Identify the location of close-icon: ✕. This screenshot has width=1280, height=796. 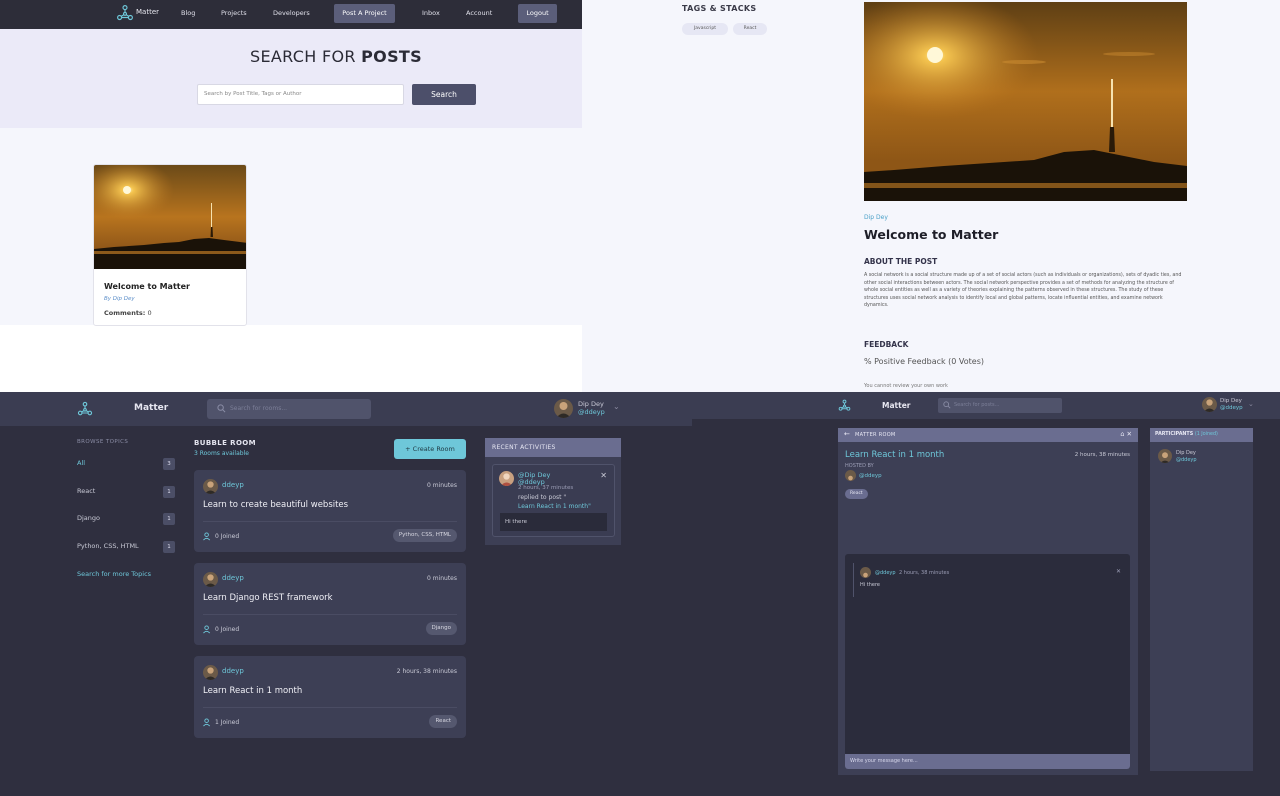
(603, 475).